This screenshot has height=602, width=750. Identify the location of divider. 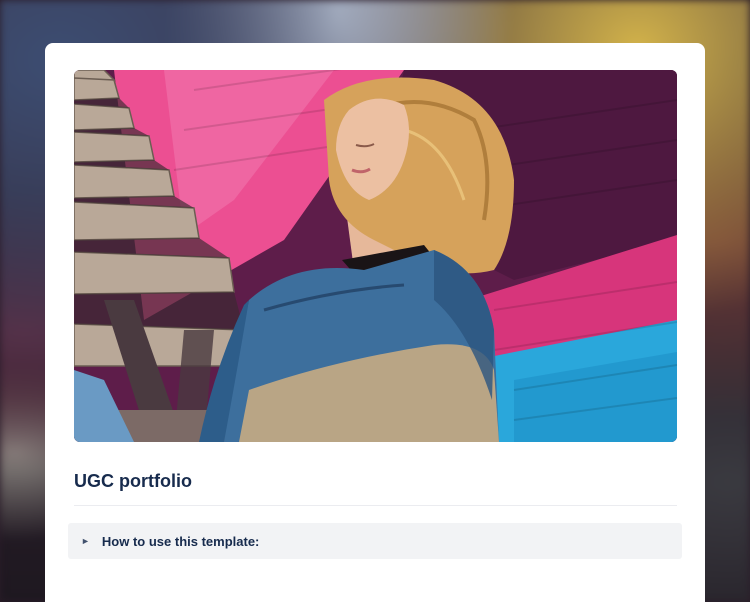
(375, 505).